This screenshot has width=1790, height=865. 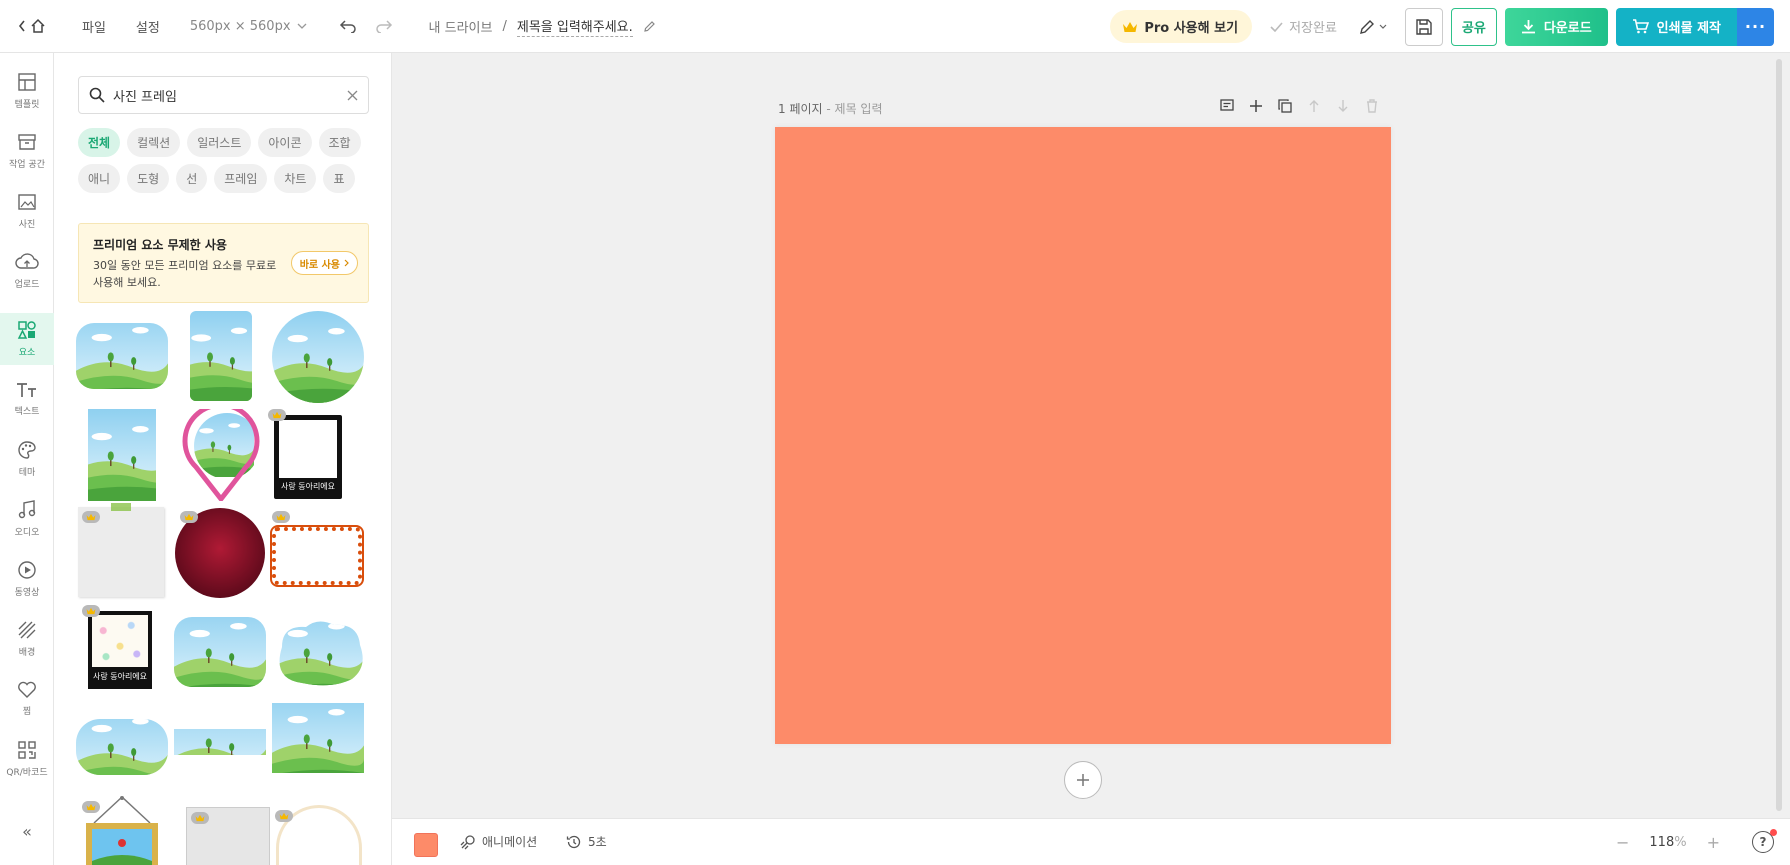 I want to click on rail-item-elements: 요소, so click(x=27, y=339).